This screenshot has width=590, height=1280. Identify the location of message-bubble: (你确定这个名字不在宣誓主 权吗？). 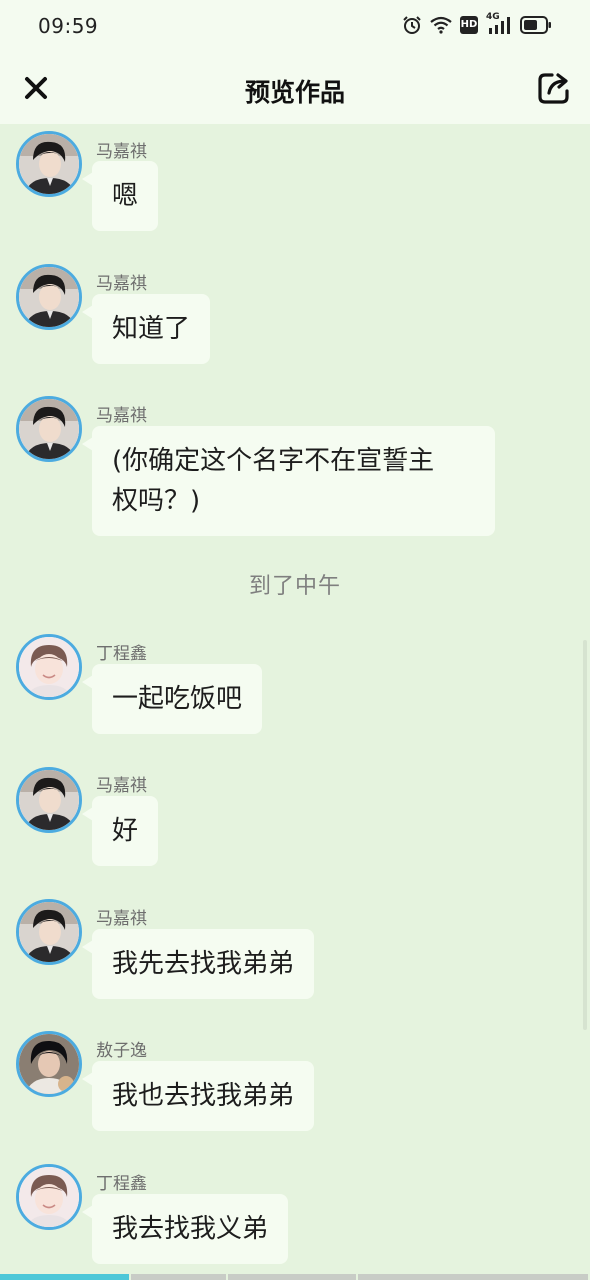
(293, 481).